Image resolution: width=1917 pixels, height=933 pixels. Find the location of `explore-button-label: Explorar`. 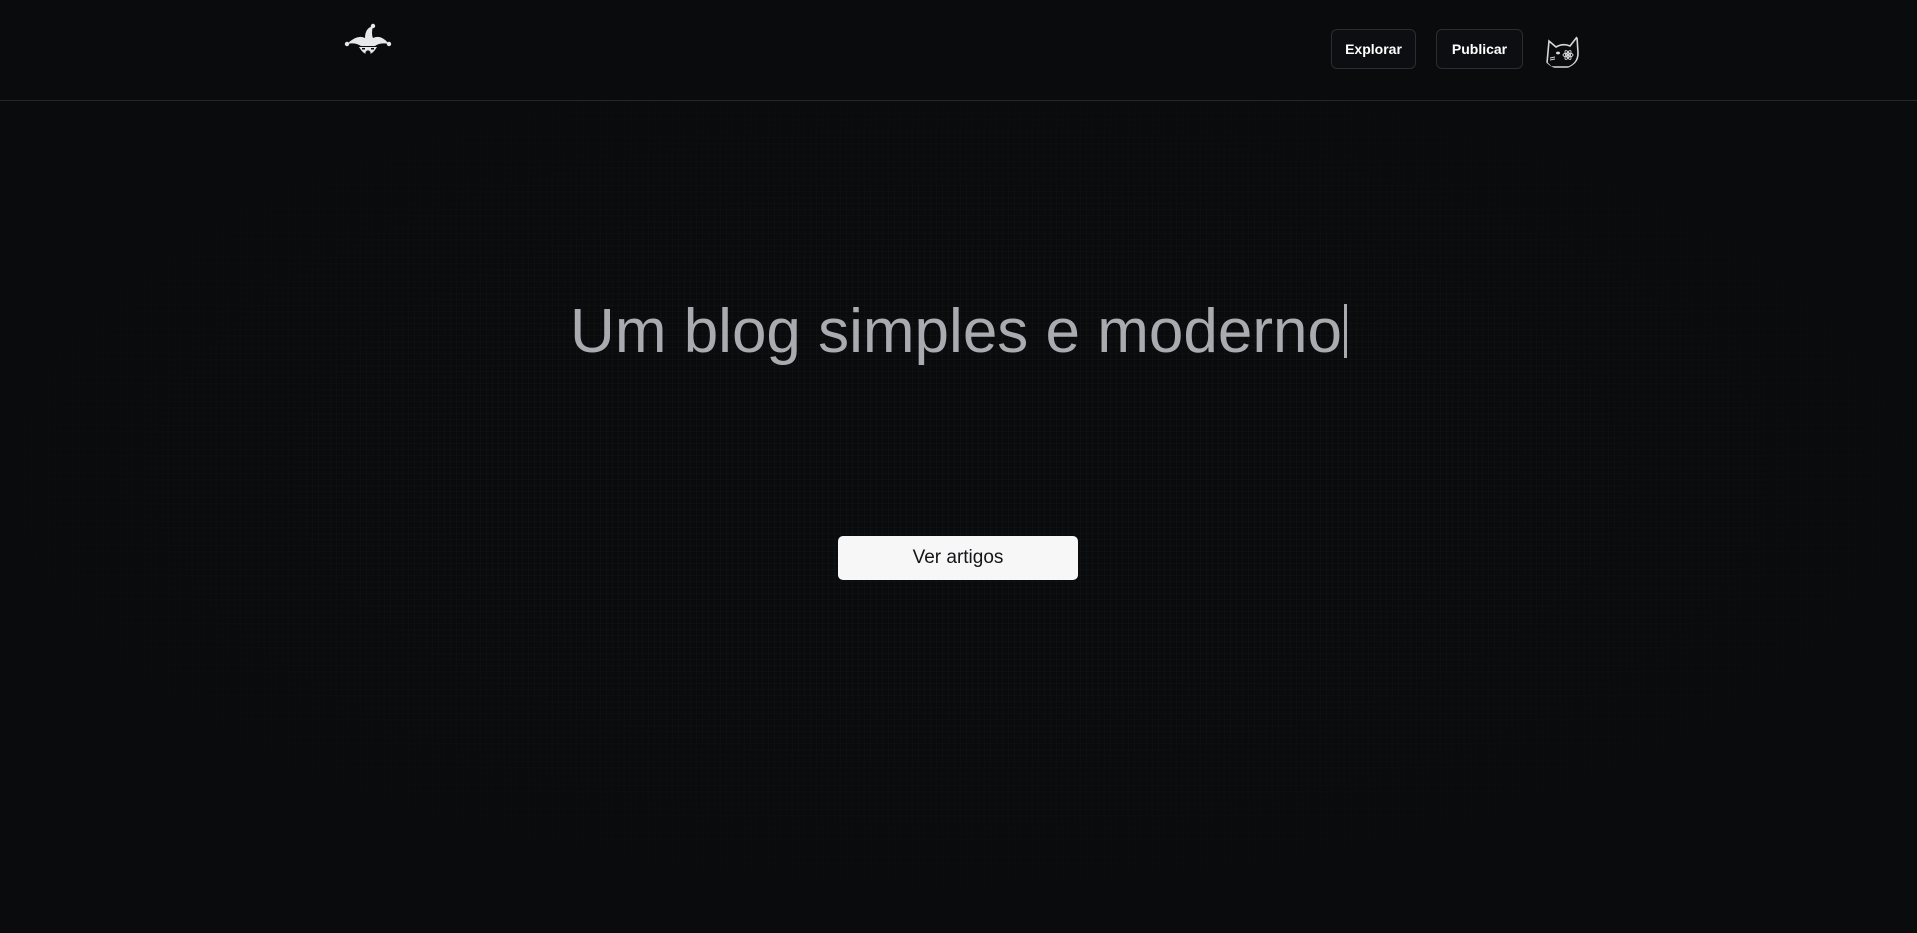

explore-button-label: Explorar is located at coordinates (1373, 49).